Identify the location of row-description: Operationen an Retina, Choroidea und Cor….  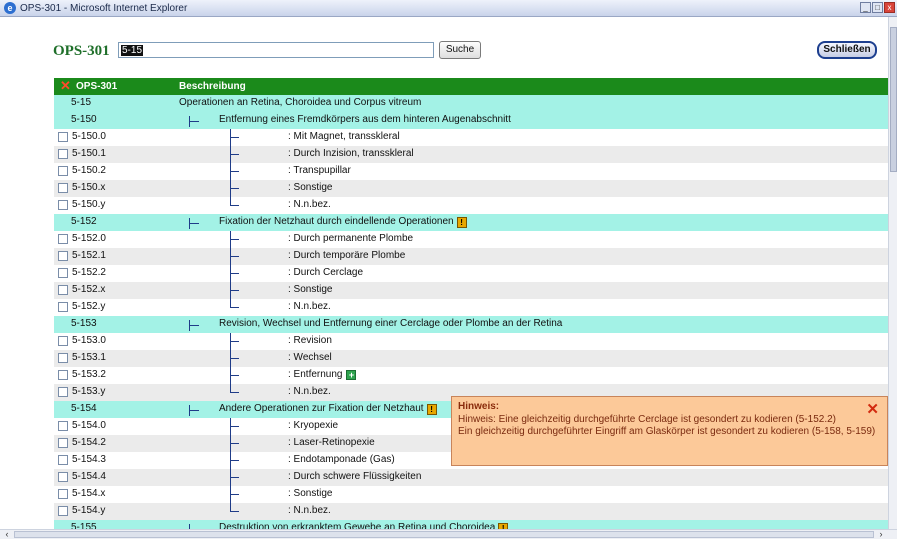
(300, 102).